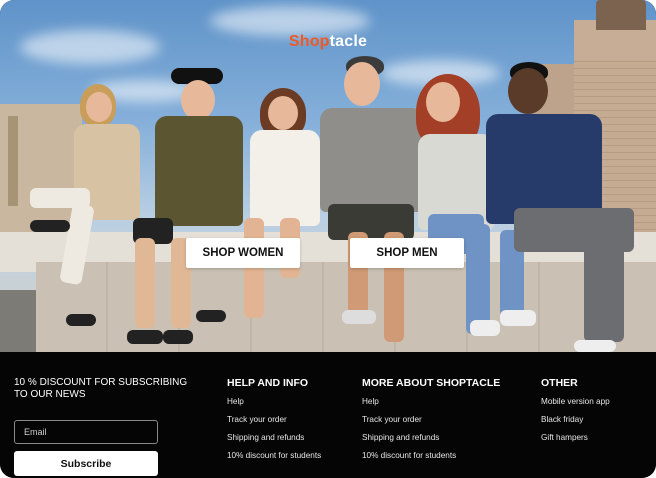 The image size is (656, 478). What do you see at coordinates (621, 15) in the screenshot?
I see `tower-cap` at bounding box center [621, 15].